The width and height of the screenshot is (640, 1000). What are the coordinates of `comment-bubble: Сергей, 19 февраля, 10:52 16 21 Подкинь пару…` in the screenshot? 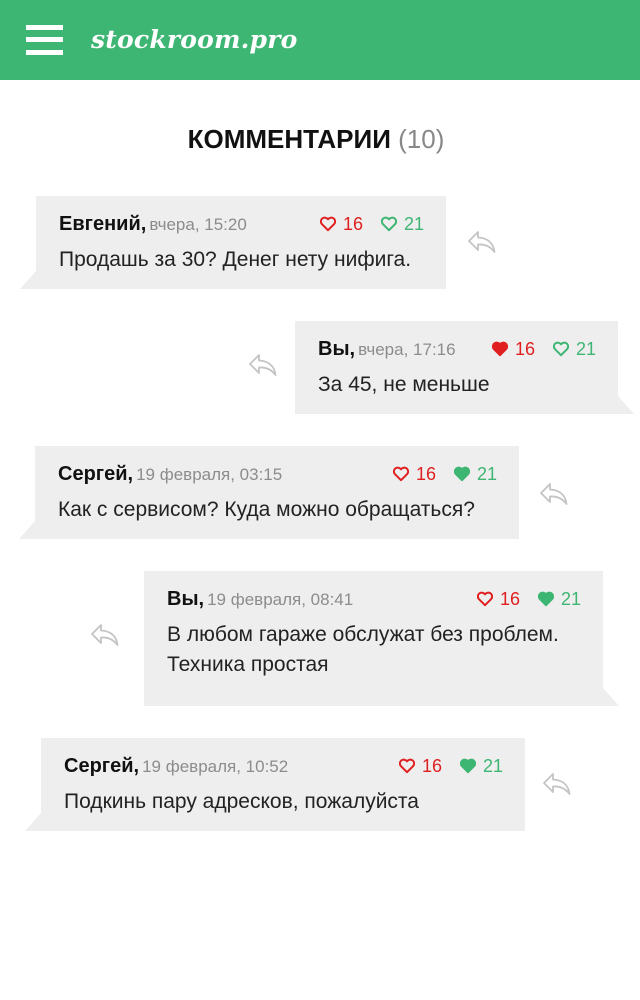 It's located at (275, 784).